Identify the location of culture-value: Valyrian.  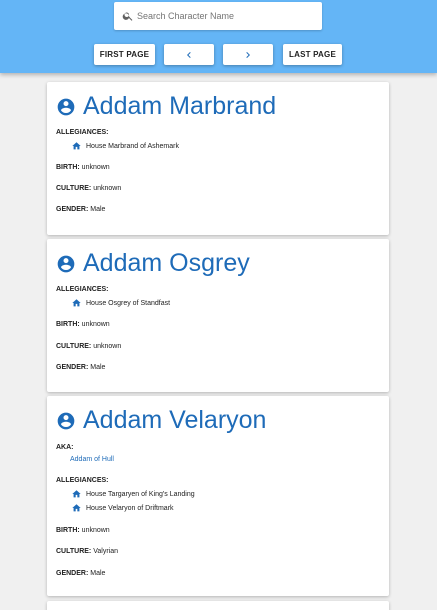
(105, 551).